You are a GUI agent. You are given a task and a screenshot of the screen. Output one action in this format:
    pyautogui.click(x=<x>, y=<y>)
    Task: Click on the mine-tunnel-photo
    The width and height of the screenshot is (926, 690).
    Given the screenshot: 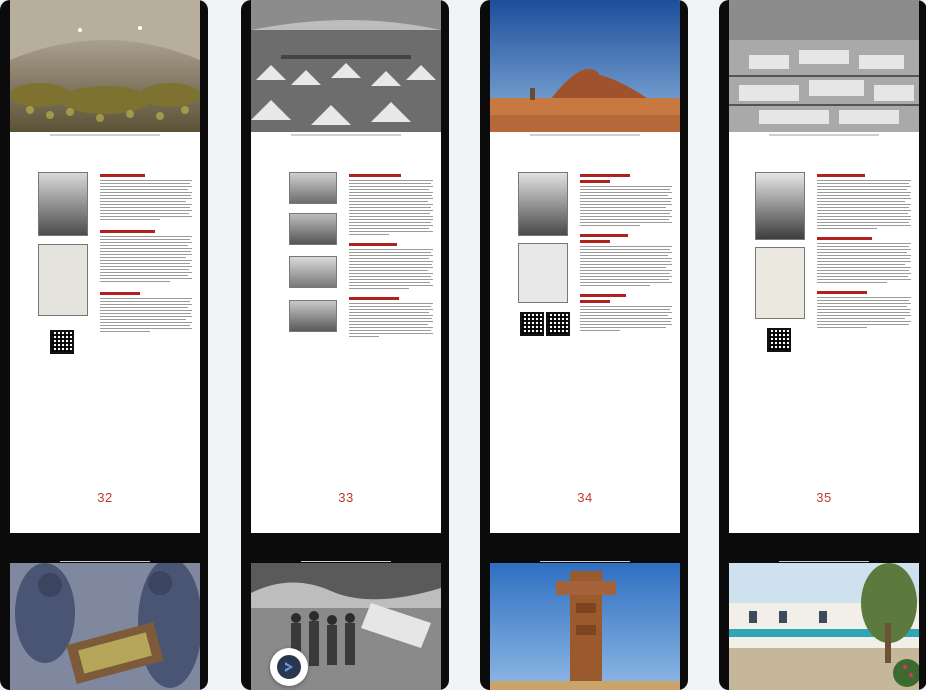 What is the action you would take?
    pyautogui.click(x=105, y=66)
    